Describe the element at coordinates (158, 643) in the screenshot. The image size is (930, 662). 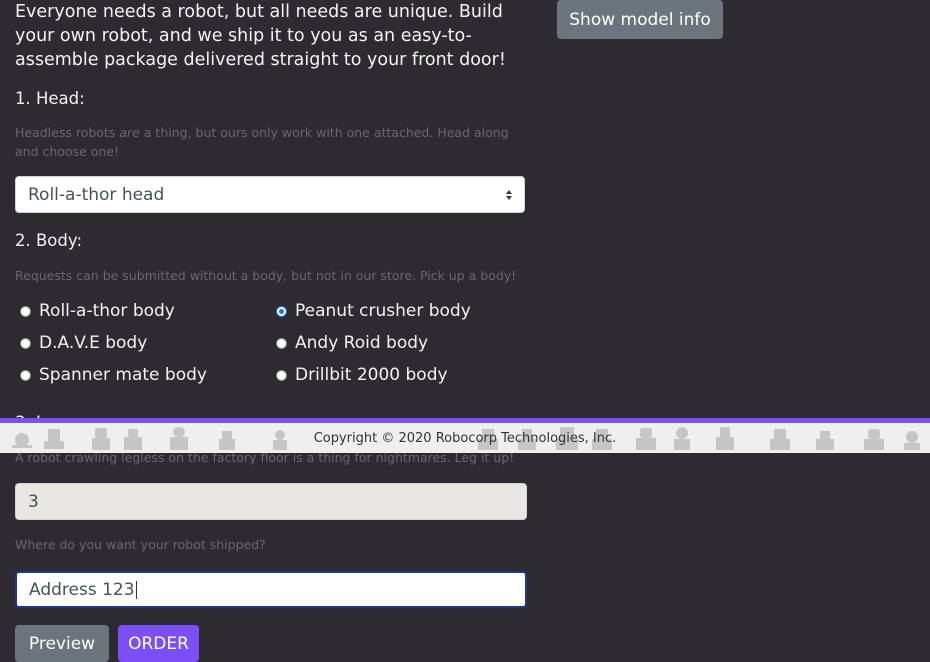
I see `order-button: ORDER` at that location.